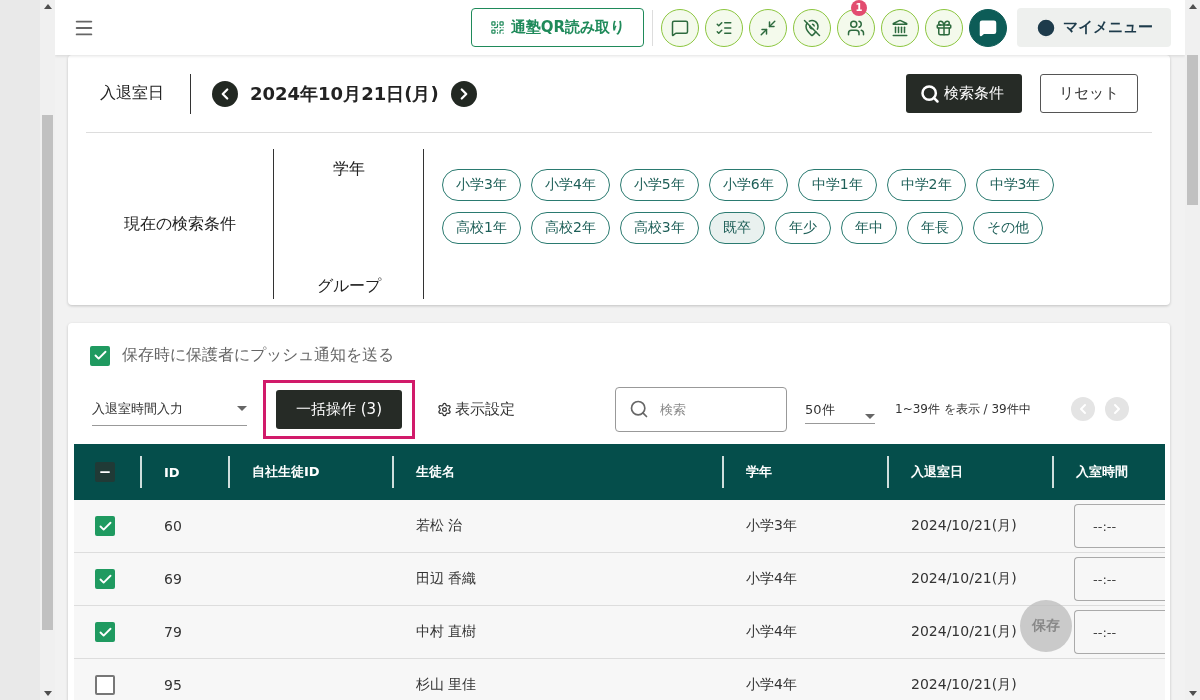 This screenshot has width=1200, height=700. What do you see at coordinates (868, 228) in the screenshot?
I see `grade-chip: 年中` at bounding box center [868, 228].